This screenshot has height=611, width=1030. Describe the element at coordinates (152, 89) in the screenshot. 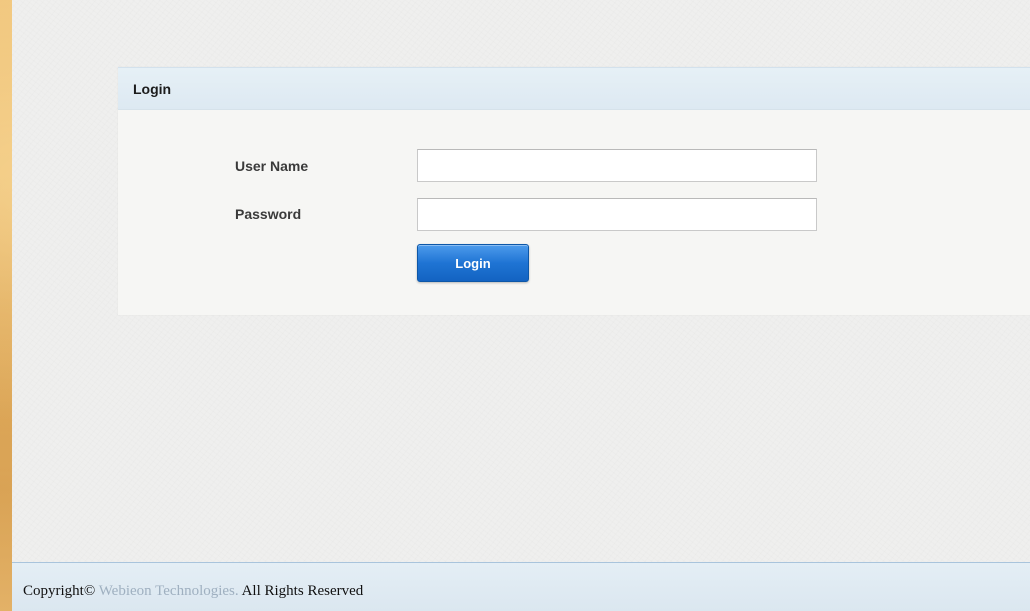

I see `login-panel-title: Login` at that location.